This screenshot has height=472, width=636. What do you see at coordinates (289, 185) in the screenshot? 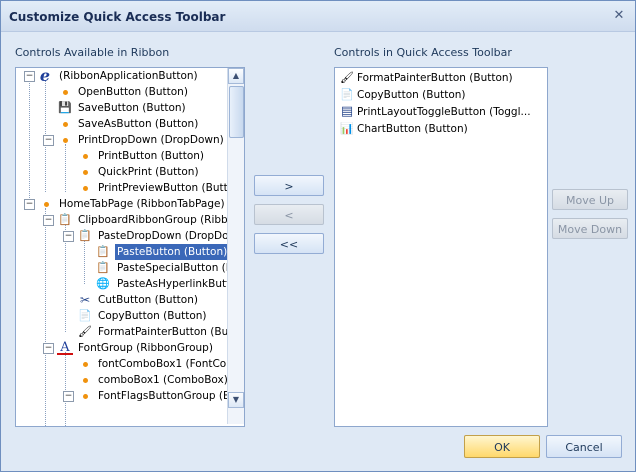
I see `add-button: >` at bounding box center [289, 185].